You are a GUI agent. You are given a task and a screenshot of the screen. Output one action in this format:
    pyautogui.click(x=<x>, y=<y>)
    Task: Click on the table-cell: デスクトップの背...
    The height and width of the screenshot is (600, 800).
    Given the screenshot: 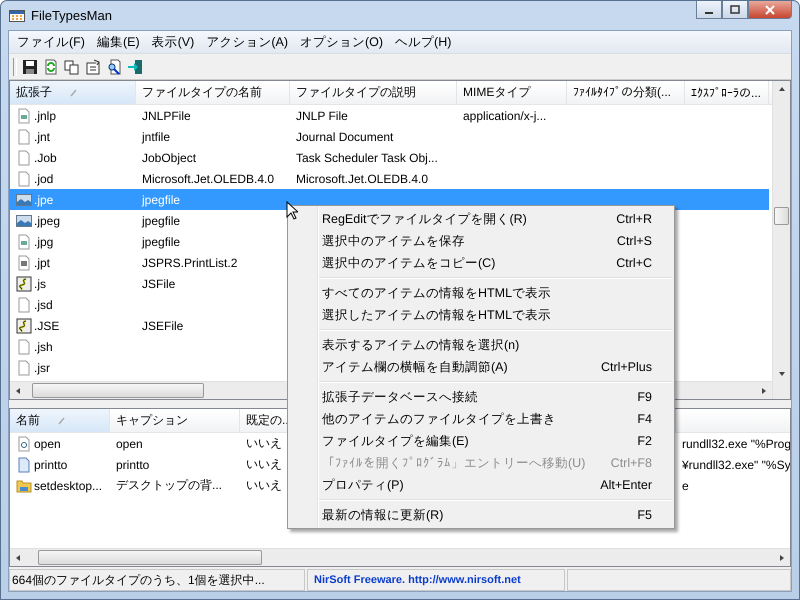 What is the action you would take?
    pyautogui.click(x=169, y=485)
    